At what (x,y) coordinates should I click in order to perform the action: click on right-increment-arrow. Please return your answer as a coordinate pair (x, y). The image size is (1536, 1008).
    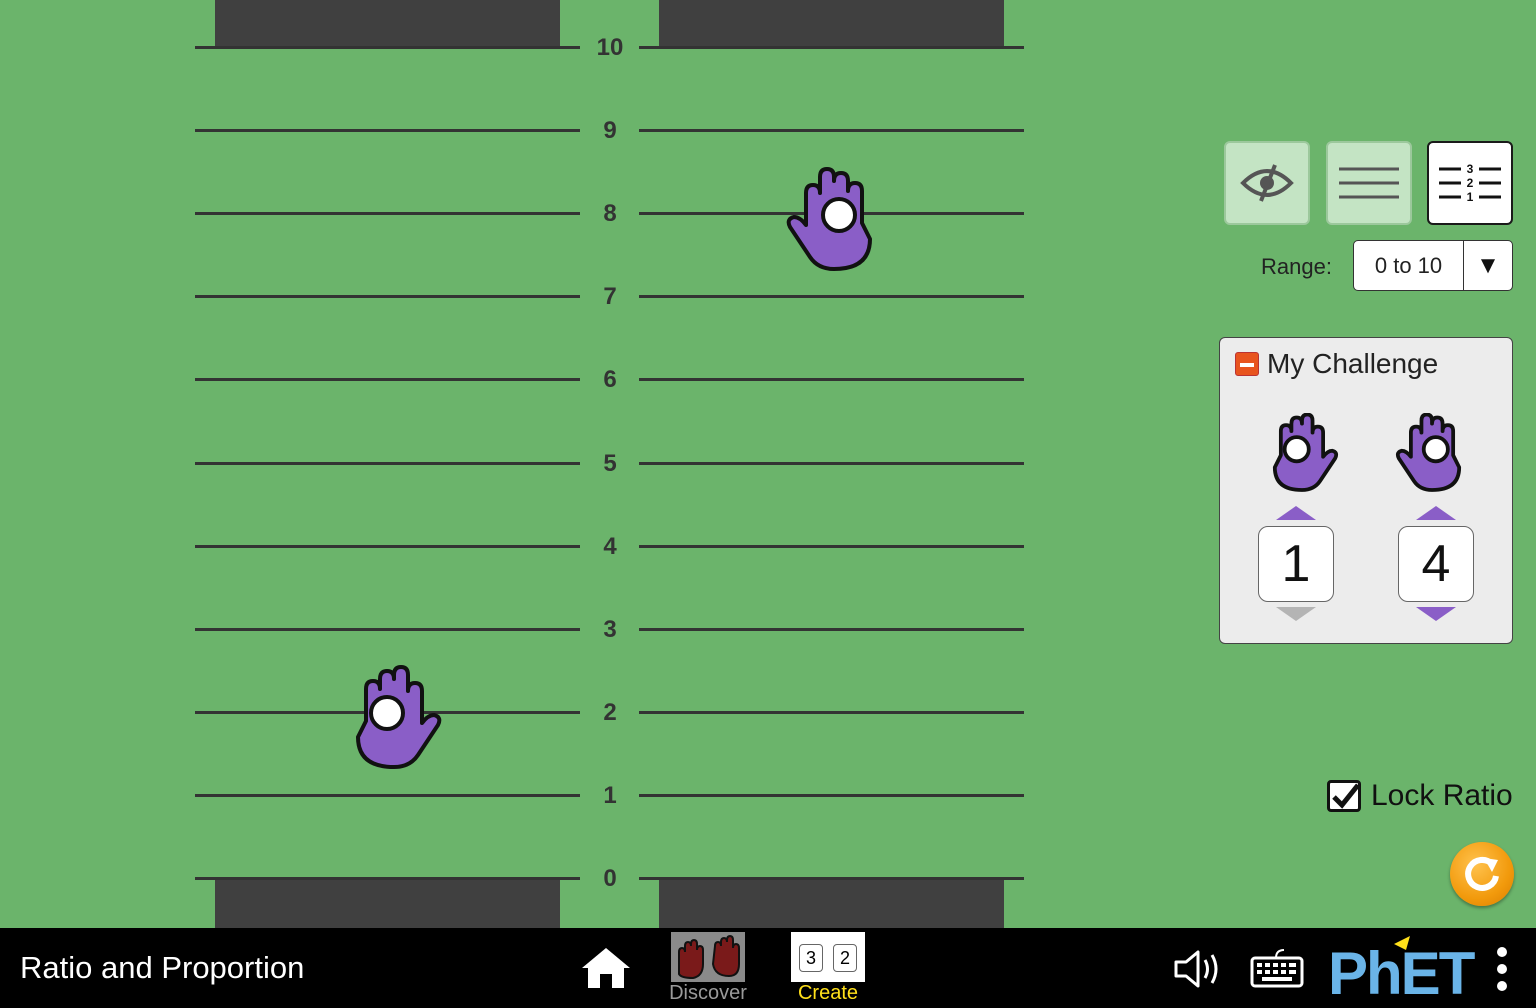
    Looking at the image, I should click on (1436, 513).